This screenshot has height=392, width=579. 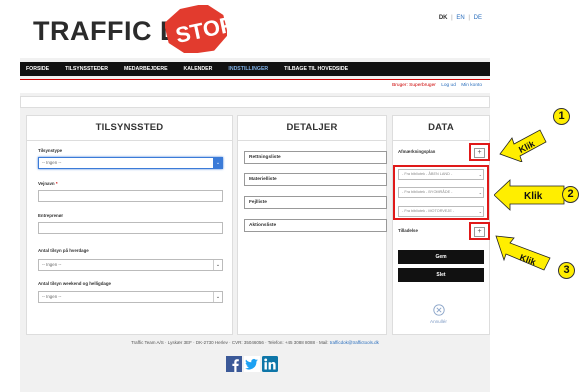 I want to click on tilsynstype-label: Tilsynstype, so click(x=50, y=150).